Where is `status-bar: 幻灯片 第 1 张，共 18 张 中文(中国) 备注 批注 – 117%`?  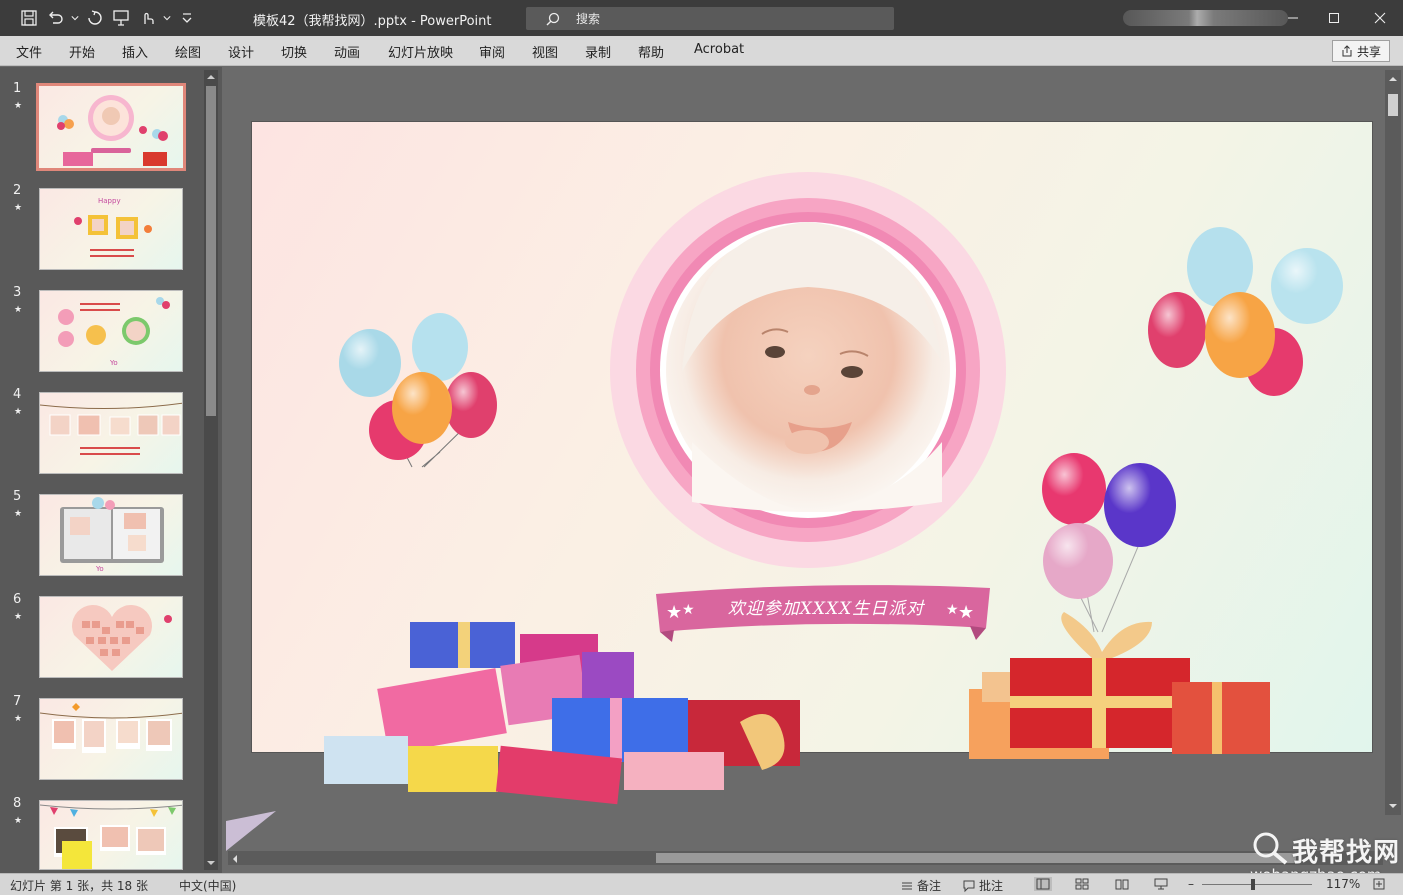
status-bar: 幻灯片 第 1 张，共 18 张 中文(中国) 备注 批注 – 117% is located at coordinates (701, 884).